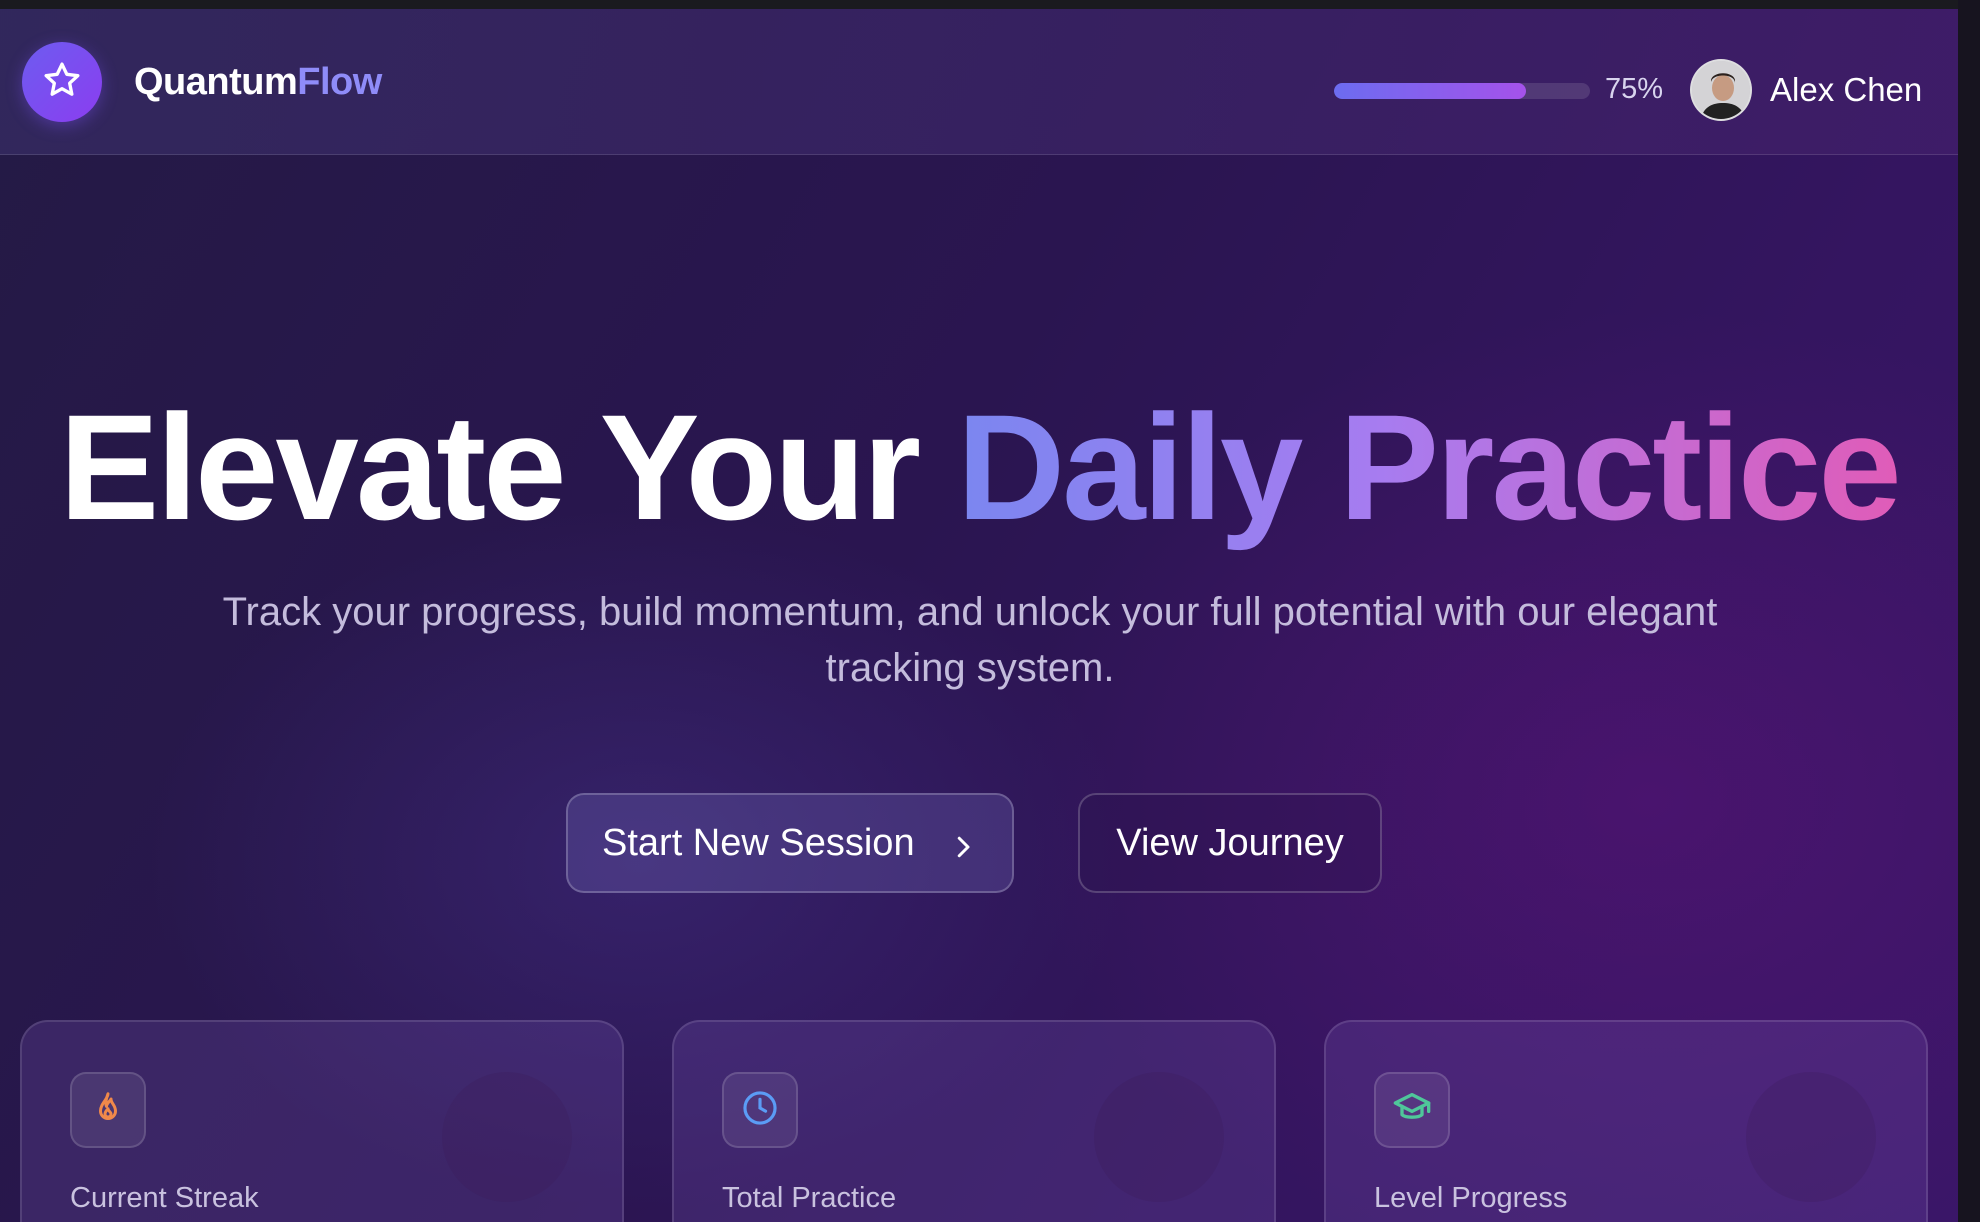  I want to click on top-header: QuantumFlow 75% Alex Chen, so click(979, 82).